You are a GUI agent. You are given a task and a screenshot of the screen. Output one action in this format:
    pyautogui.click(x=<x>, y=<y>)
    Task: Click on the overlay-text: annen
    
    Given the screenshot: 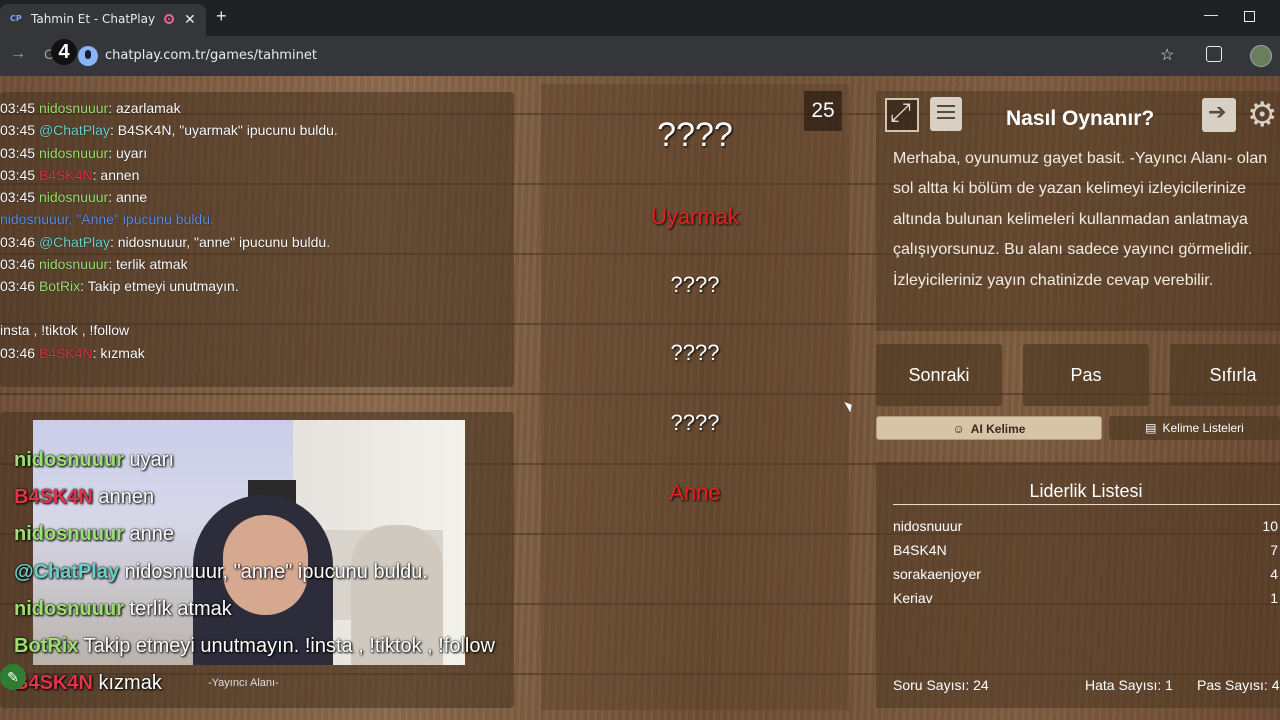 What is the action you would take?
    pyautogui.click(x=123, y=497)
    